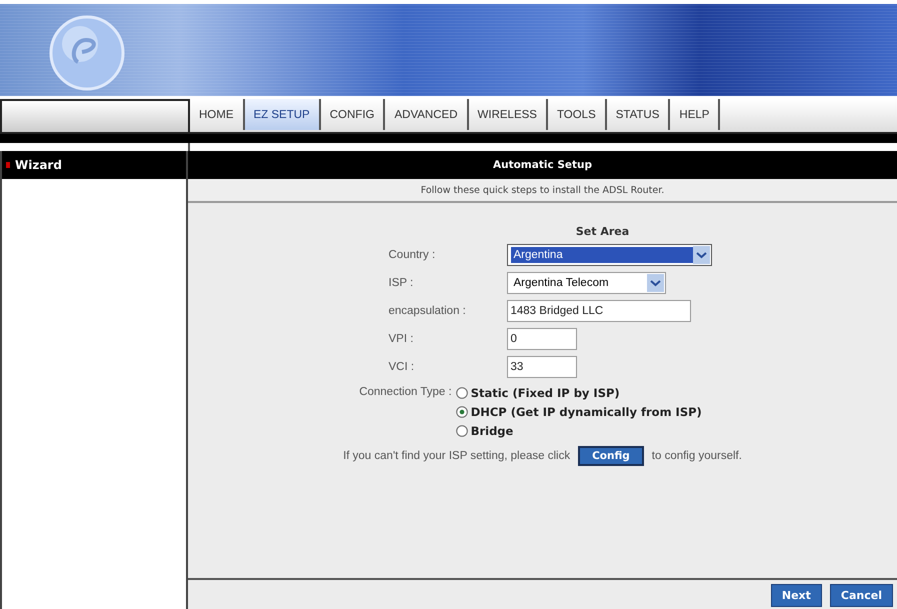 This screenshot has height=609, width=897. Describe the element at coordinates (598, 311) in the screenshot. I see `input-field: 1483 Bridged LLC` at that location.